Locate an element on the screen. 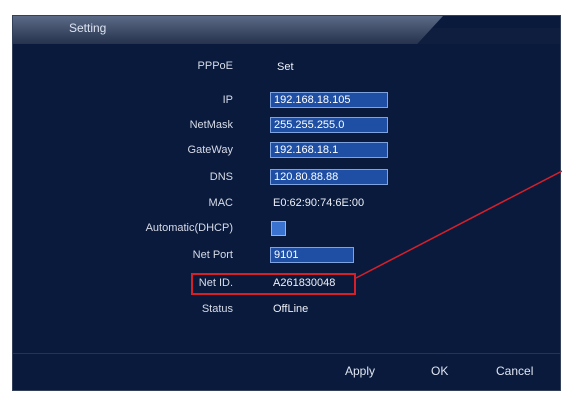 This screenshot has height=395, width=565. button-bar: Apply OK Cancel is located at coordinates (286, 371).